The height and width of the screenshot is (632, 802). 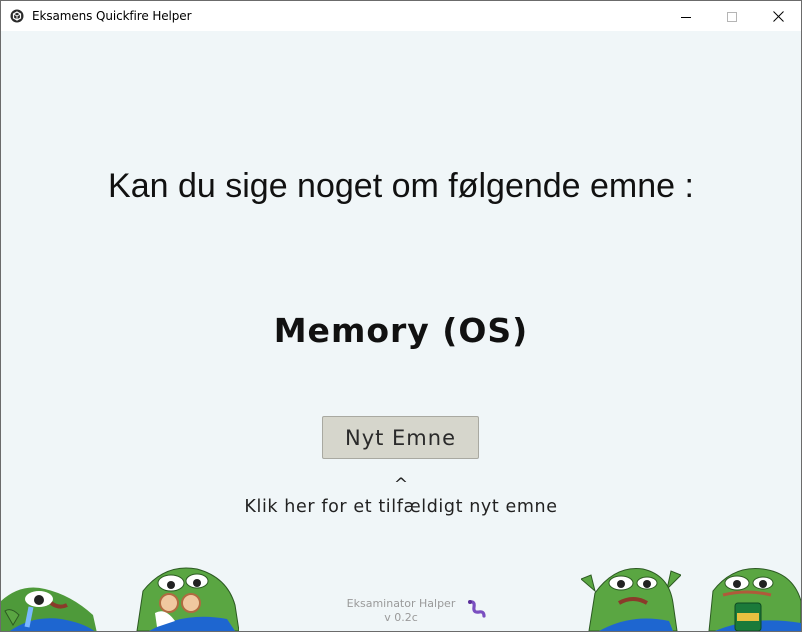 What do you see at coordinates (17, 16) in the screenshot?
I see `unity-icon` at bounding box center [17, 16].